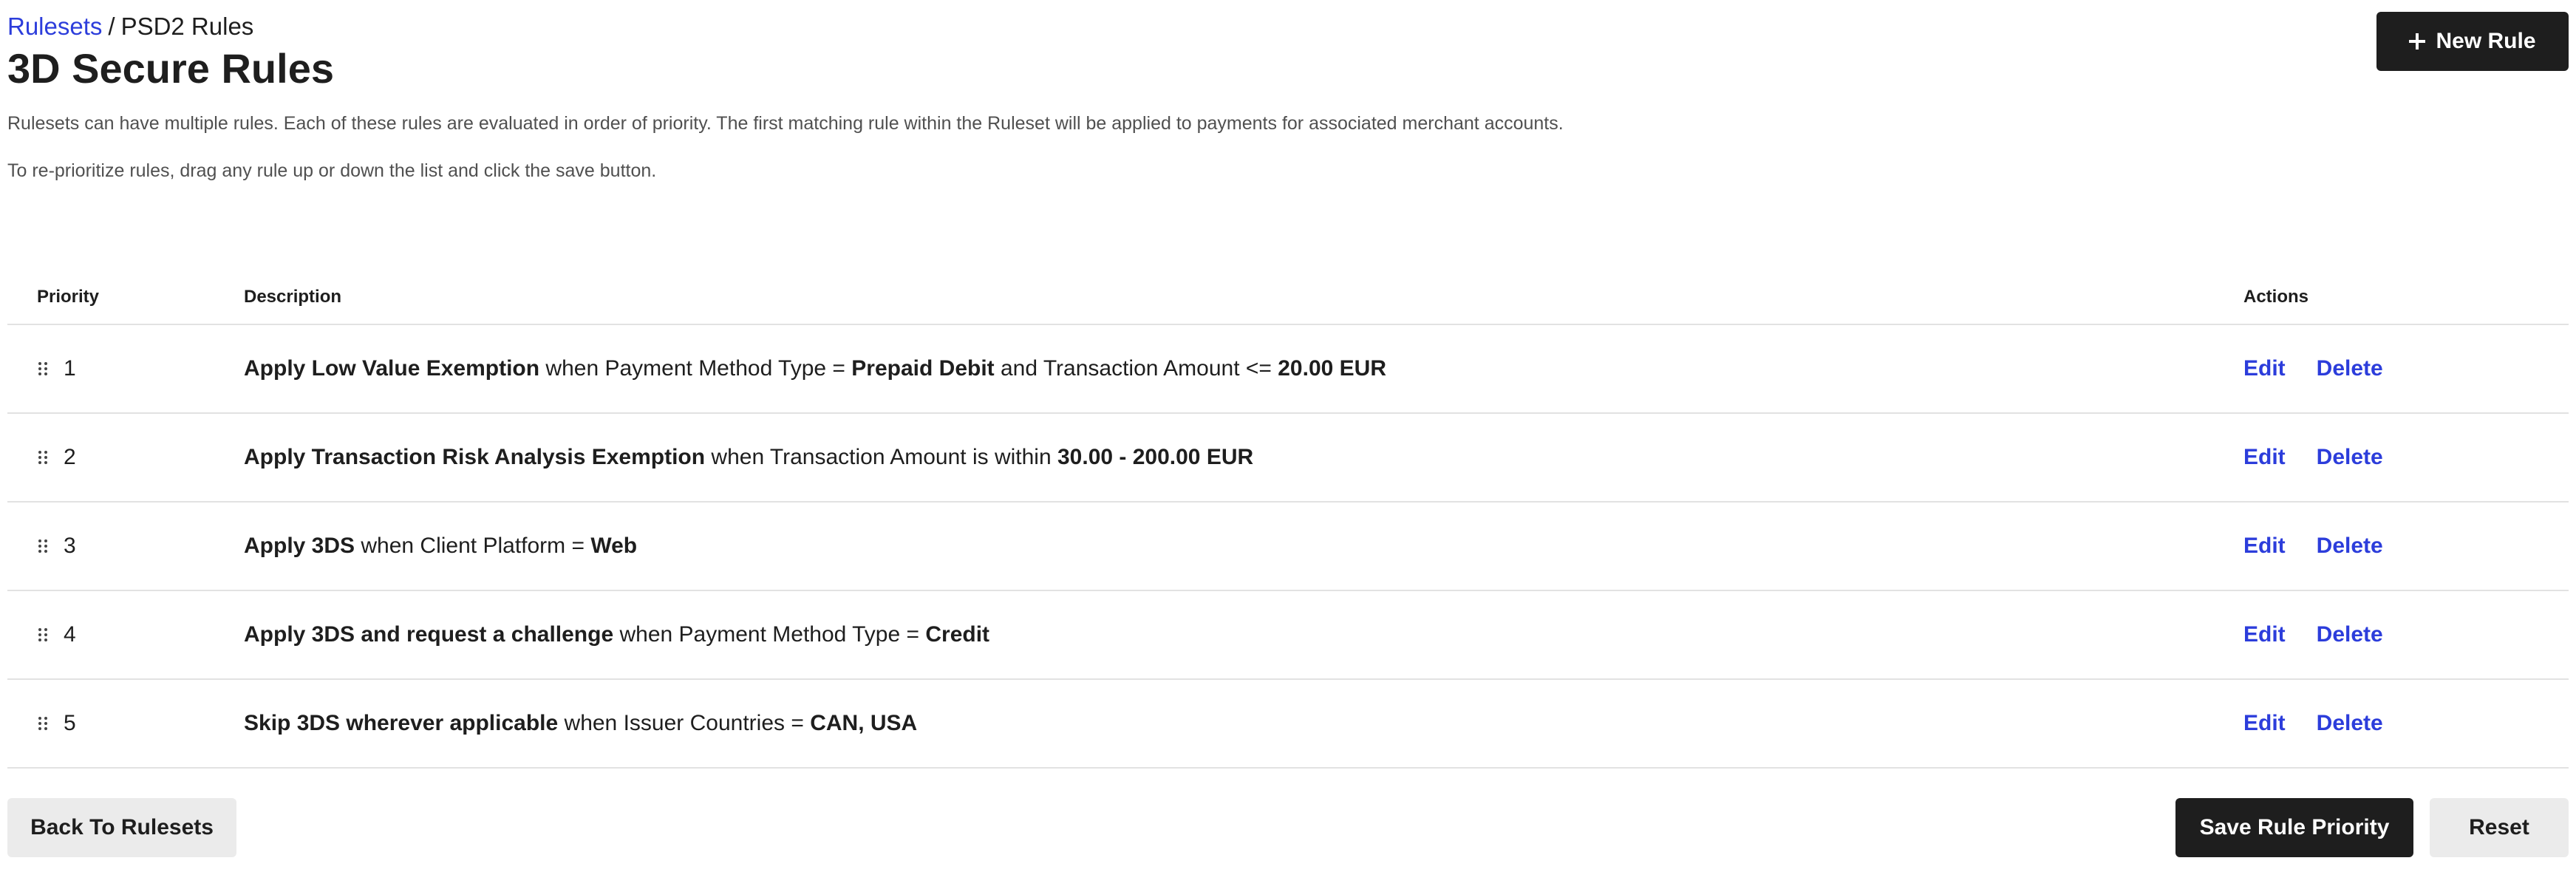 The width and height of the screenshot is (2576, 872). I want to click on rule-term: Web, so click(614, 546).